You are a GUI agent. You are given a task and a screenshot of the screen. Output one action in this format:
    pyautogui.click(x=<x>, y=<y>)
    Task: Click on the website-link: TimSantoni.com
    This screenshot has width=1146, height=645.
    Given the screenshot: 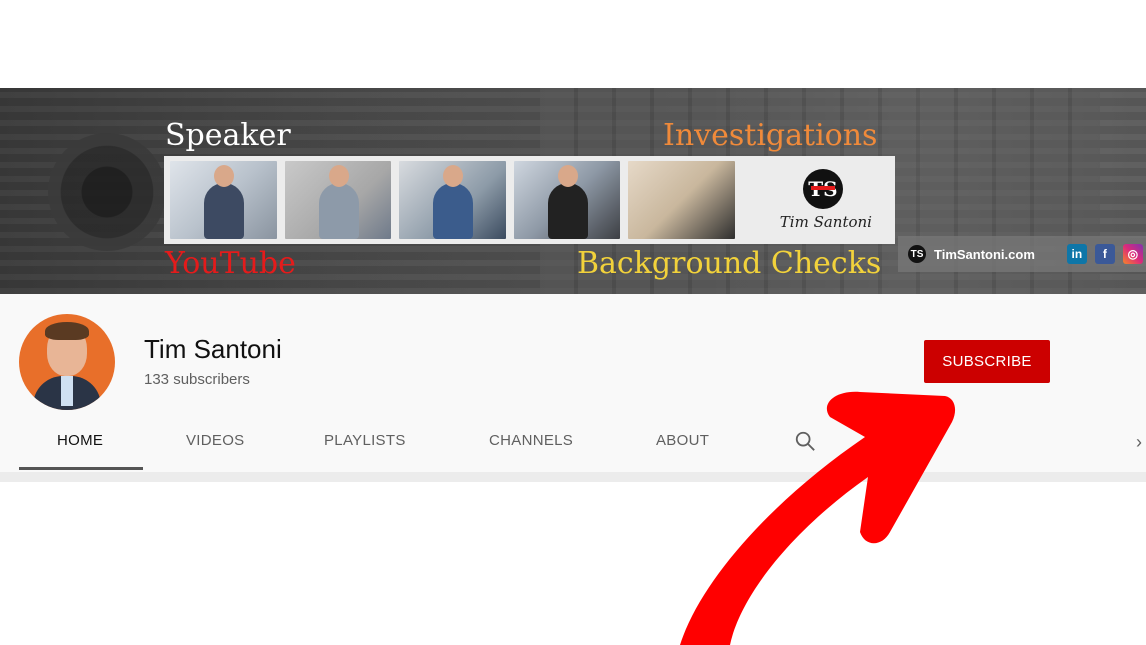 What is the action you would take?
    pyautogui.click(x=984, y=254)
    